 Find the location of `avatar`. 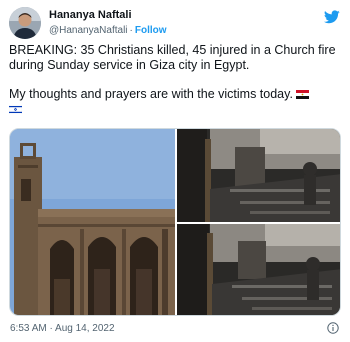

avatar is located at coordinates (25, 23).